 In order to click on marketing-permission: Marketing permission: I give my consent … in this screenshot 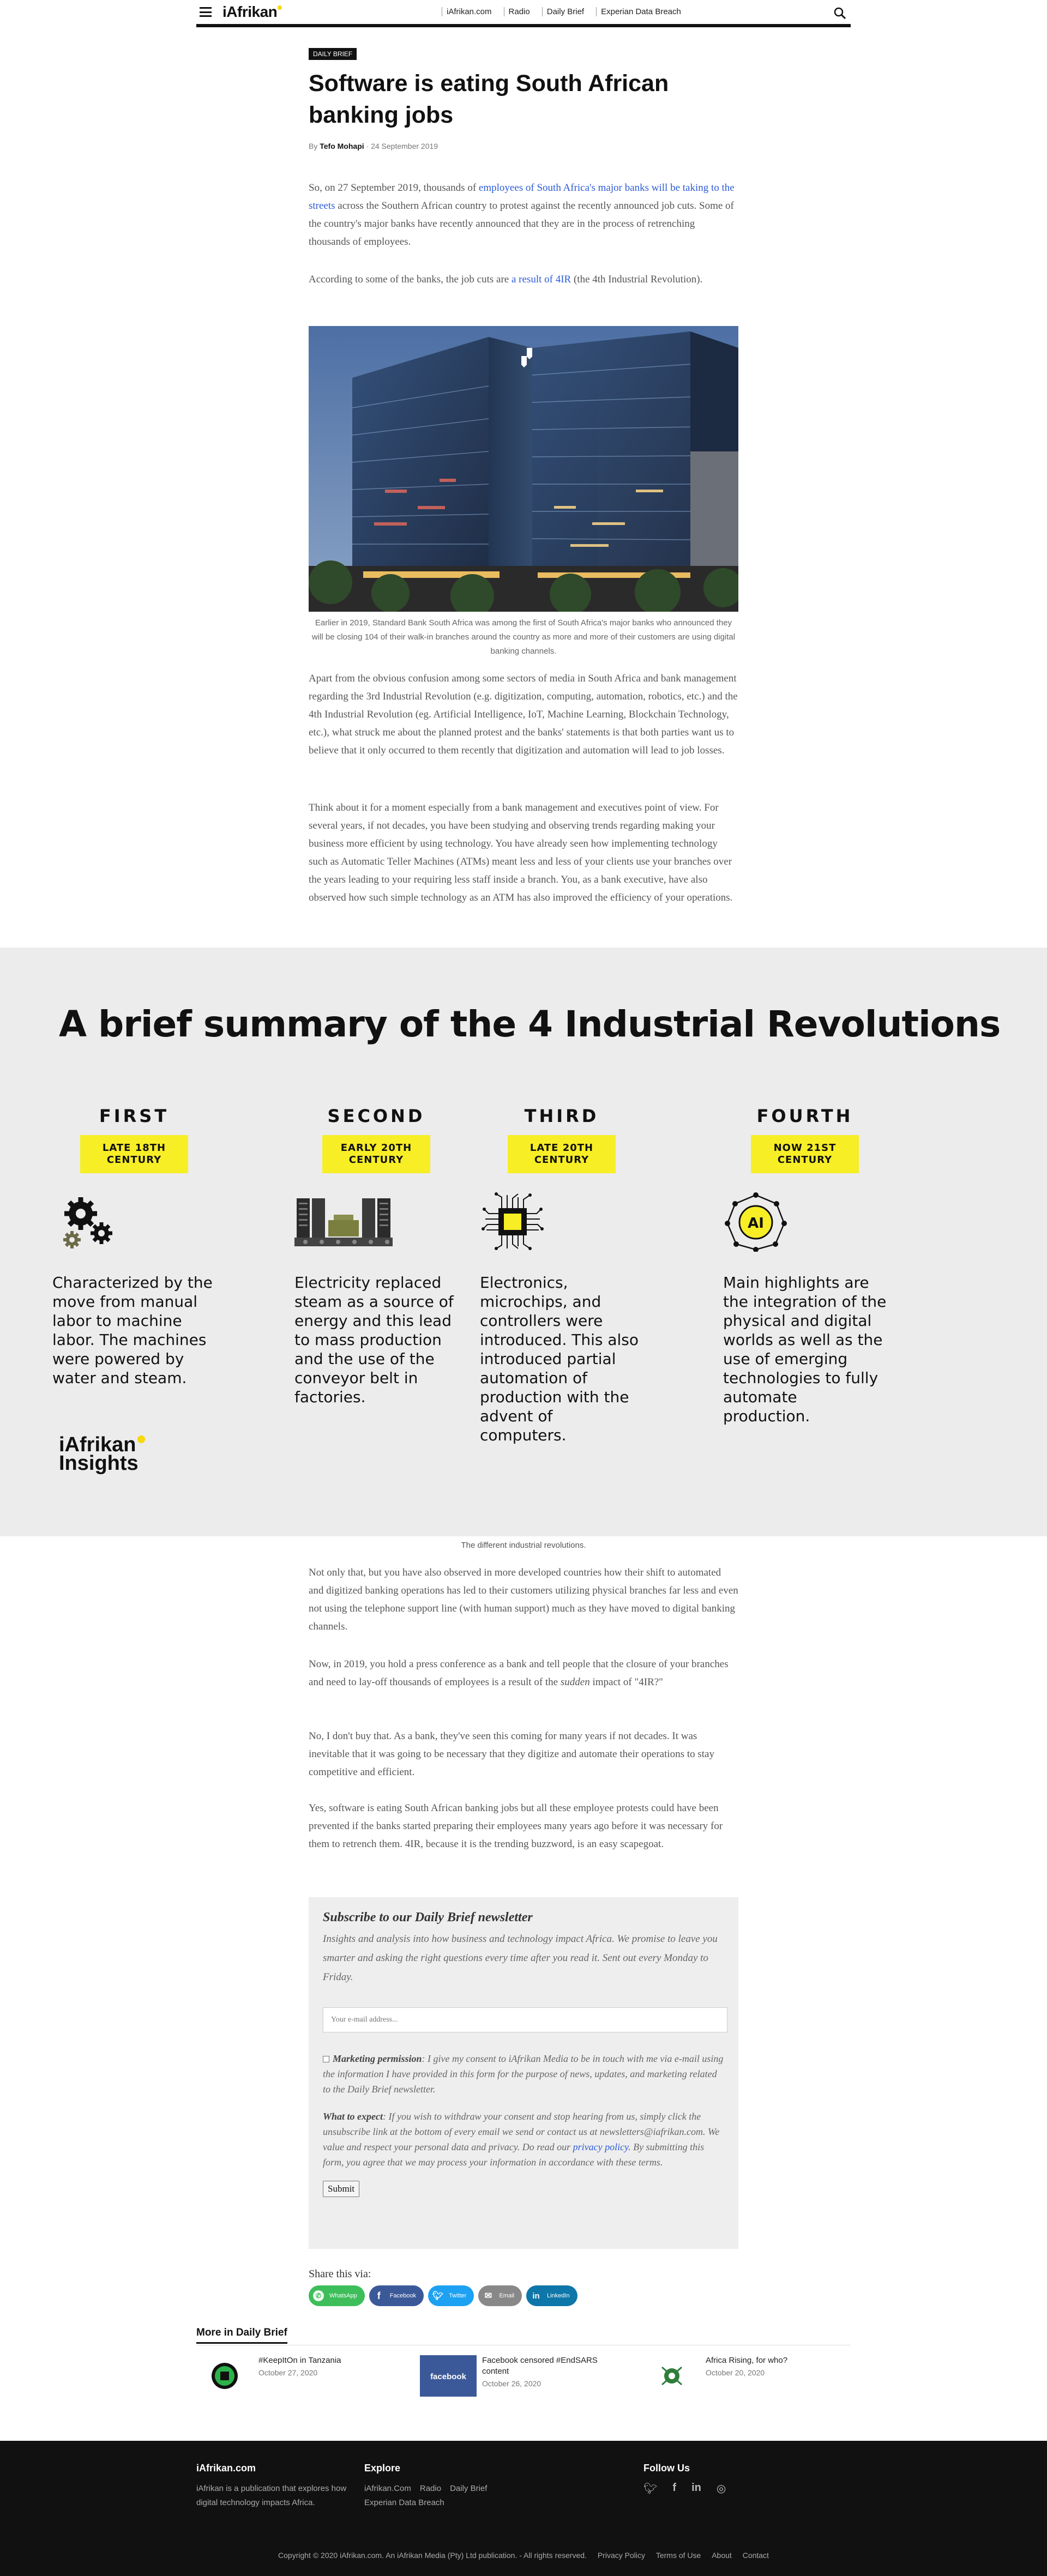, I will do `click(523, 2074)`.